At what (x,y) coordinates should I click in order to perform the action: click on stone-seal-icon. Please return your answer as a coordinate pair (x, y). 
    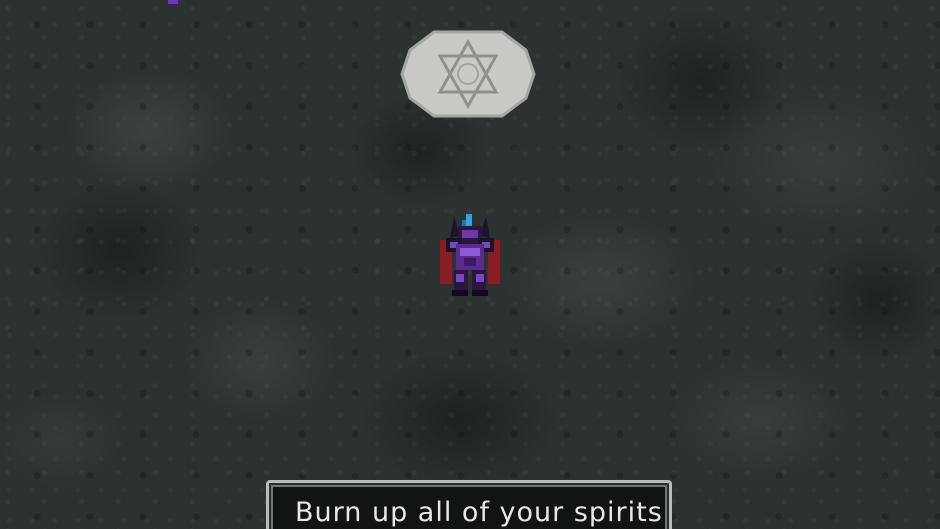
    Looking at the image, I should click on (468, 74).